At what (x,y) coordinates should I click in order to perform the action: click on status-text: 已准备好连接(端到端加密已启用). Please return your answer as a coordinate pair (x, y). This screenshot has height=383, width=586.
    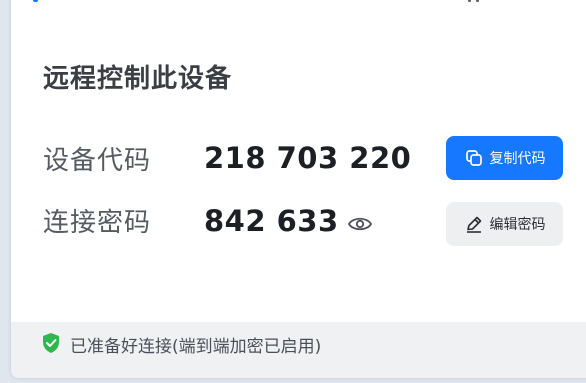
    Looking at the image, I should click on (196, 347).